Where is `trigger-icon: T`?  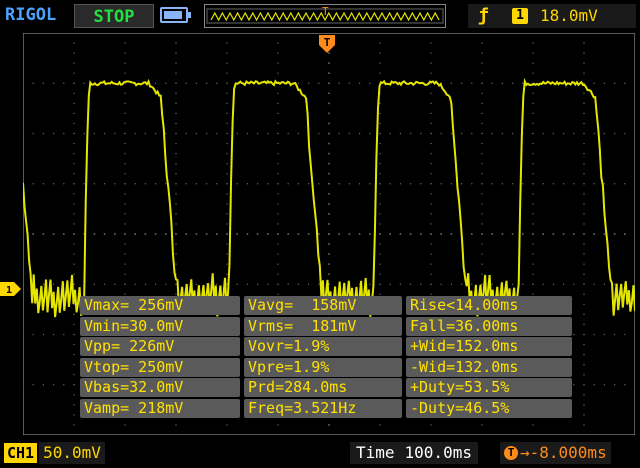 trigger-icon: T is located at coordinates (511, 453).